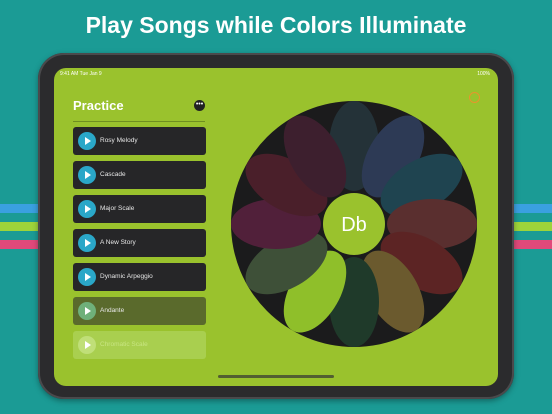 The width and height of the screenshot is (552, 414). What do you see at coordinates (139, 209) in the screenshot?
I see `song-item-major-scale: Major Scale` at bounding box center [139, 209].